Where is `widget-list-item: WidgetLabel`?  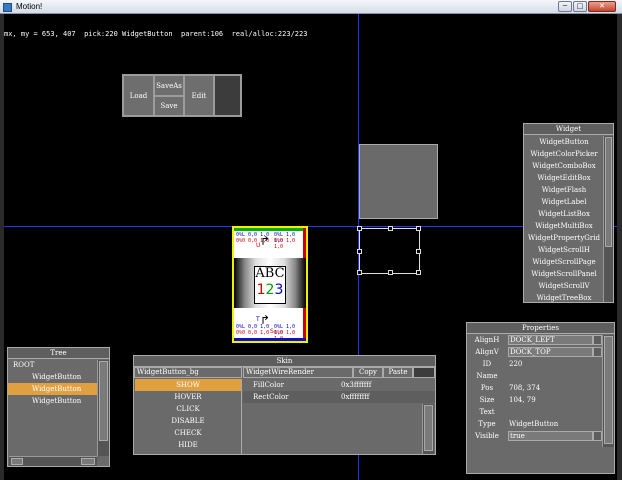 widget-list-item: WidgetLabel is located at coordinates (564, 202).